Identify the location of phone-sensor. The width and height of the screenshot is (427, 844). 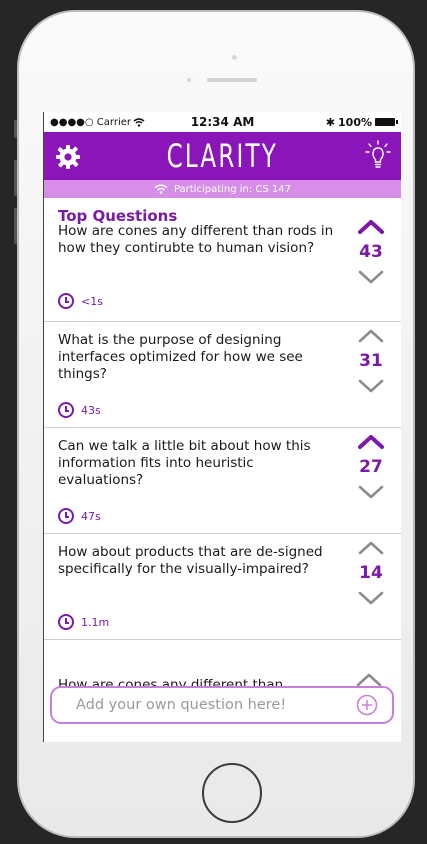
(234, 57).